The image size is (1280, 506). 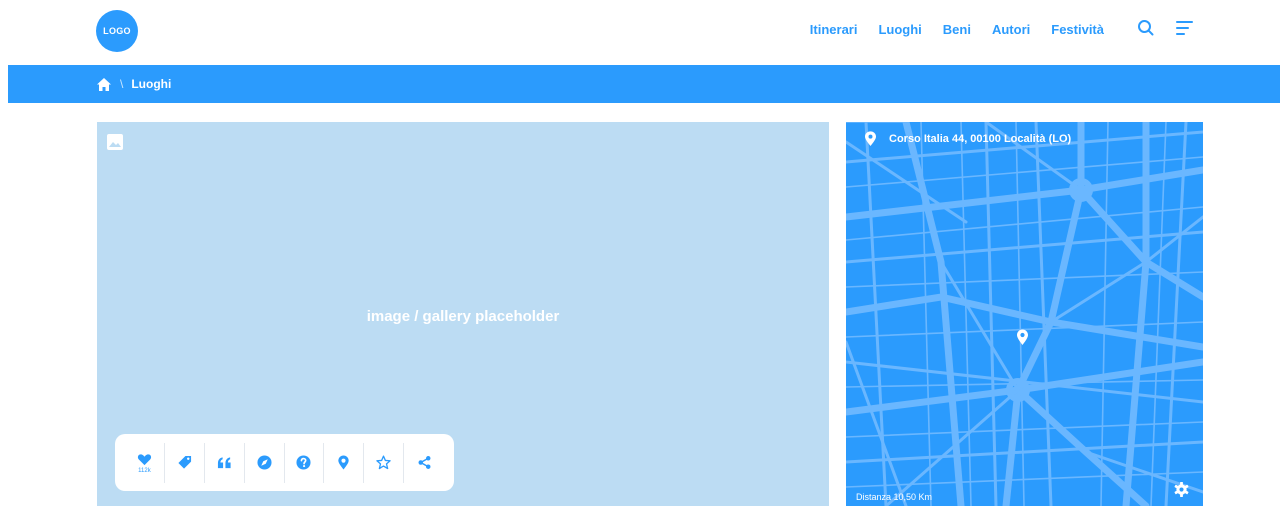 I want to click on share-icon, so click(x=424, y=462).